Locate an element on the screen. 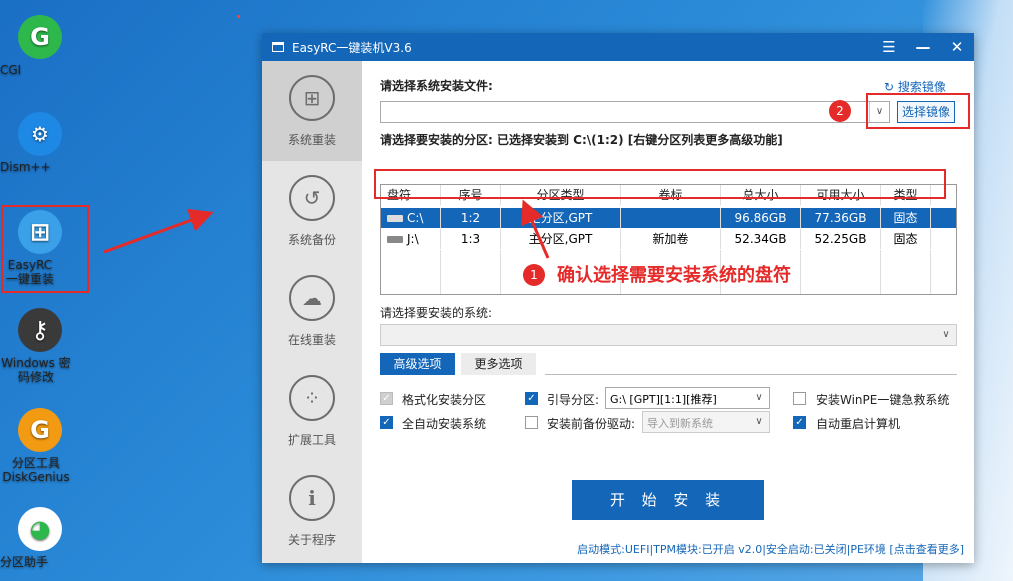 The height and width of the screenshot is (581, 1013). annotation-arrows is located at coordinates (326, 229).